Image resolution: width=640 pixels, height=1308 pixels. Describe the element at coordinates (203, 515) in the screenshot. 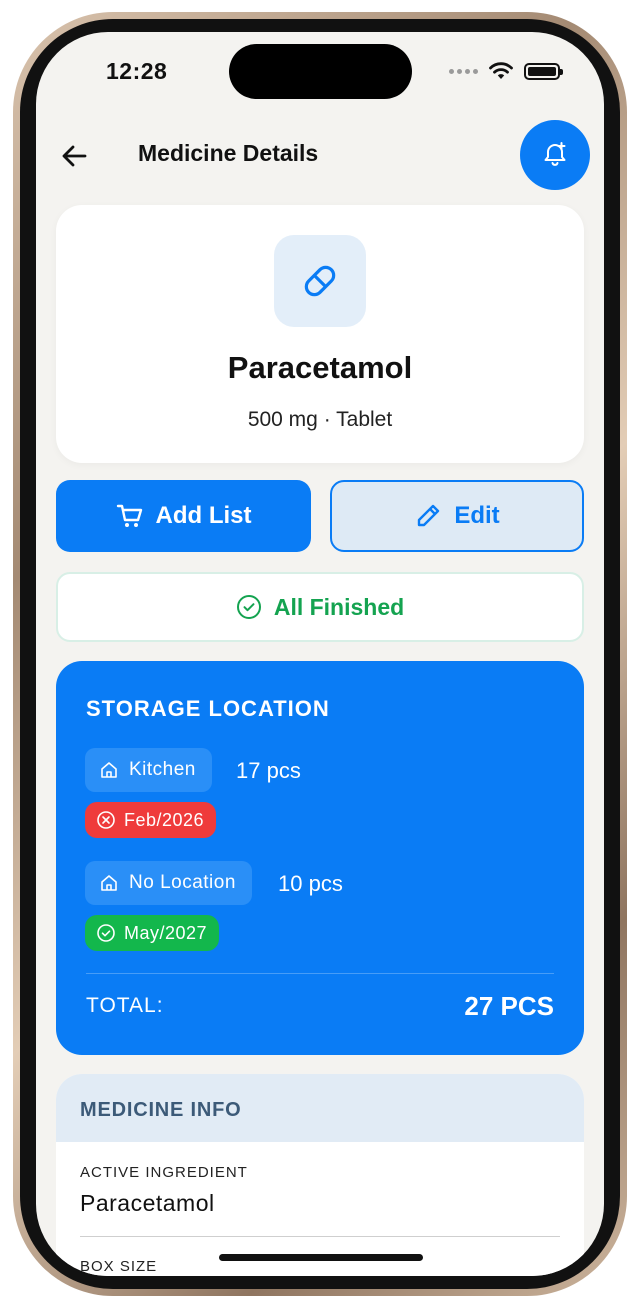

I see `add-list-label: Add List` at that location.